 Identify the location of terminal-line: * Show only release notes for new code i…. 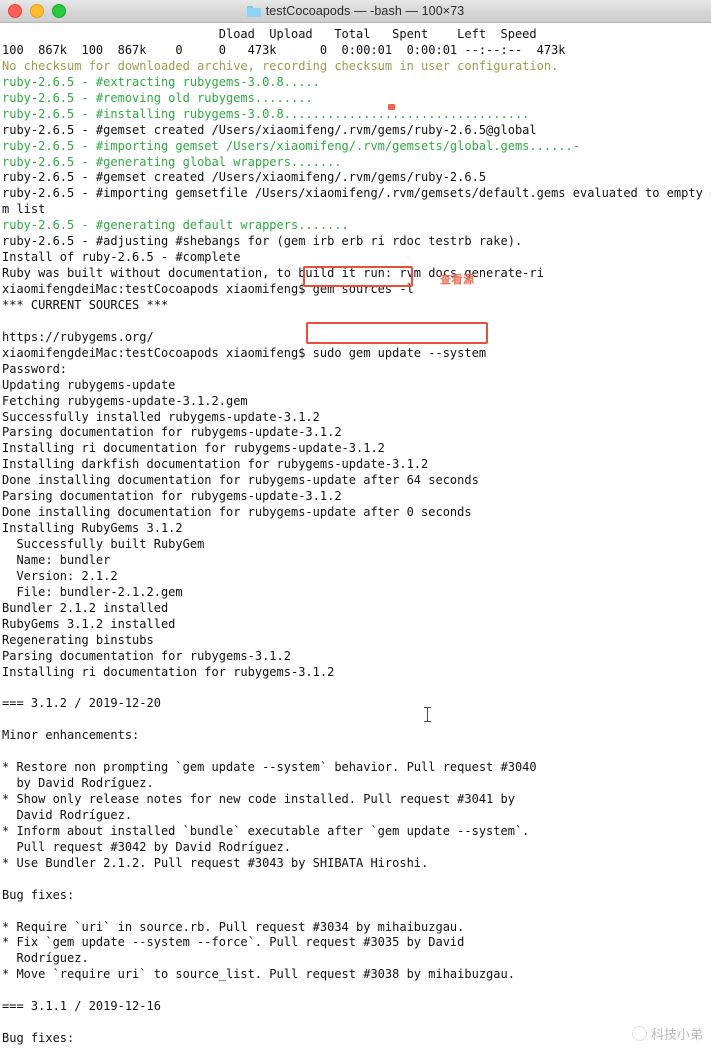
(258, 799).